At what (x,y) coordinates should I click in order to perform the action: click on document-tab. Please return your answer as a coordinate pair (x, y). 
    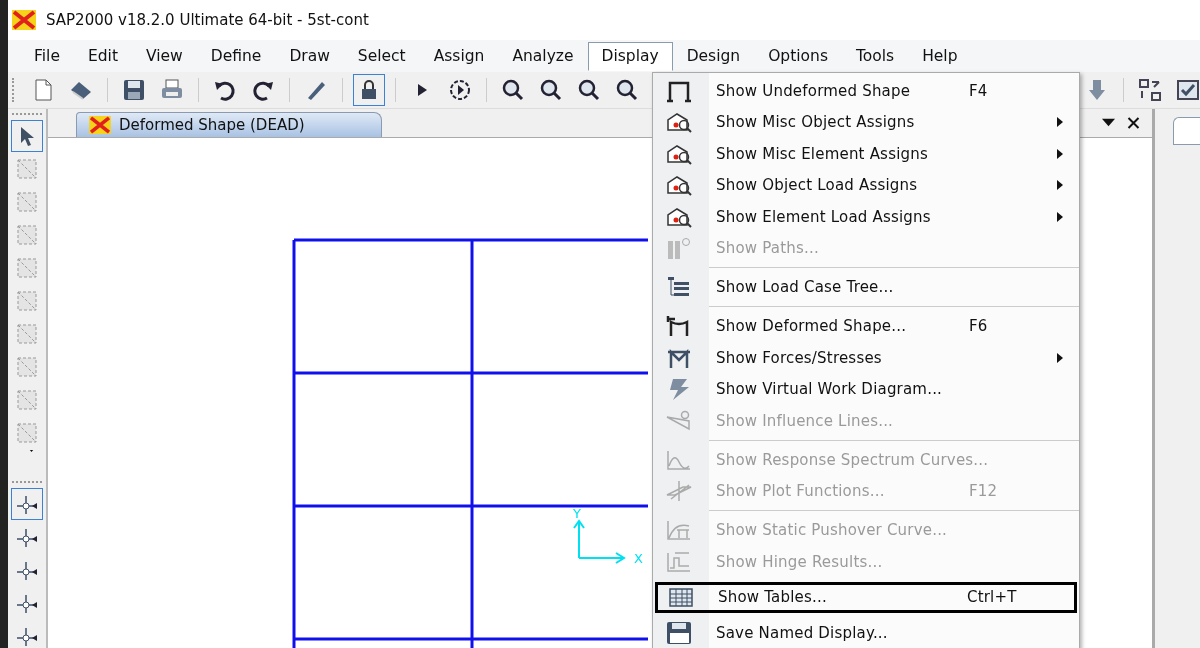
    Looking at the image, I should click on (1186, 131).